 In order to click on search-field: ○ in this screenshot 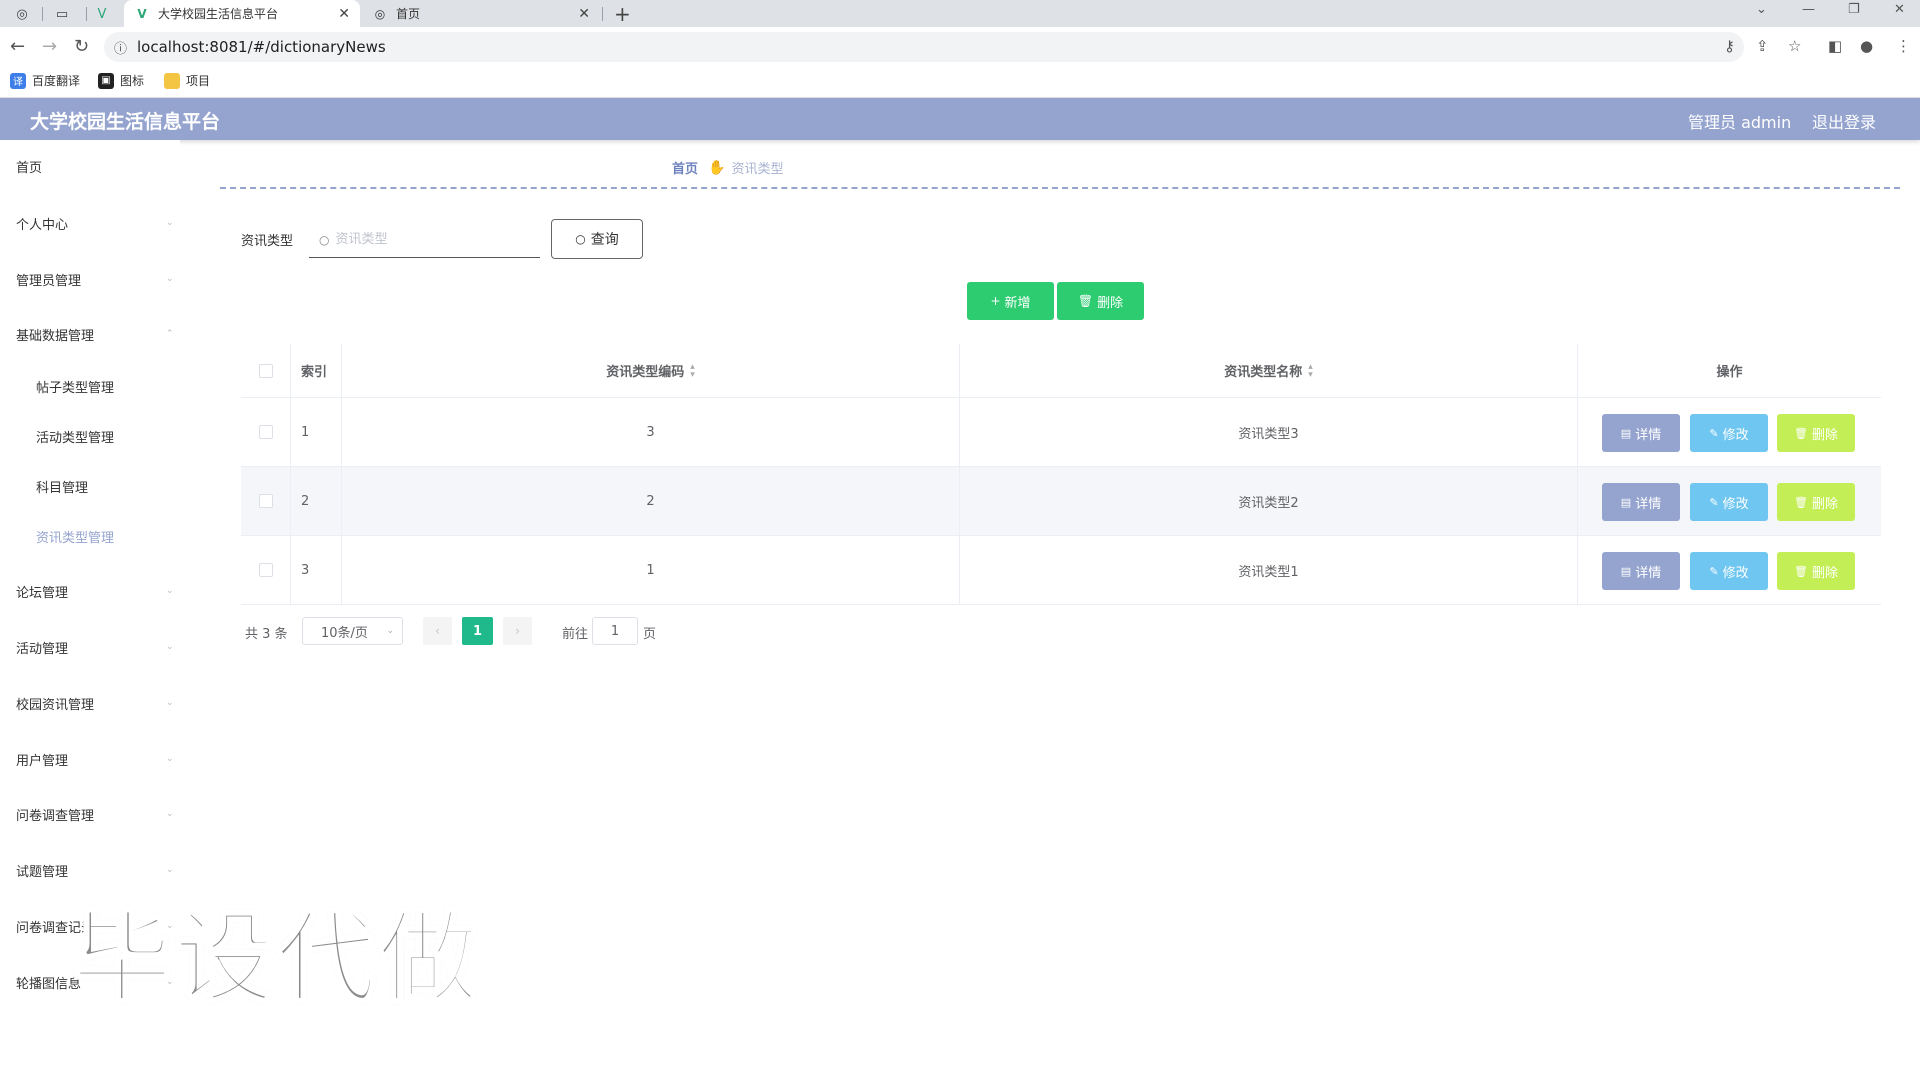, I will do `click(424, 240)`.